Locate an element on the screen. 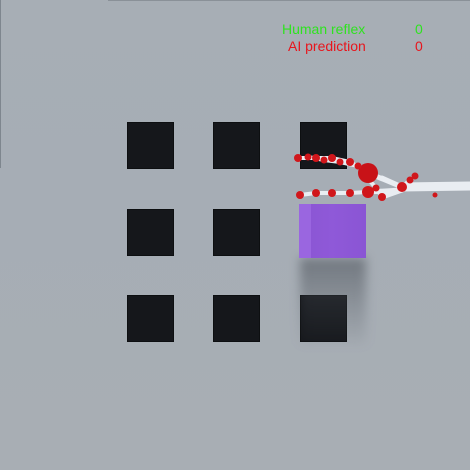 The height and width of the screenshot is (470, 470). cube-shadow is located at coordinates (333, 301).